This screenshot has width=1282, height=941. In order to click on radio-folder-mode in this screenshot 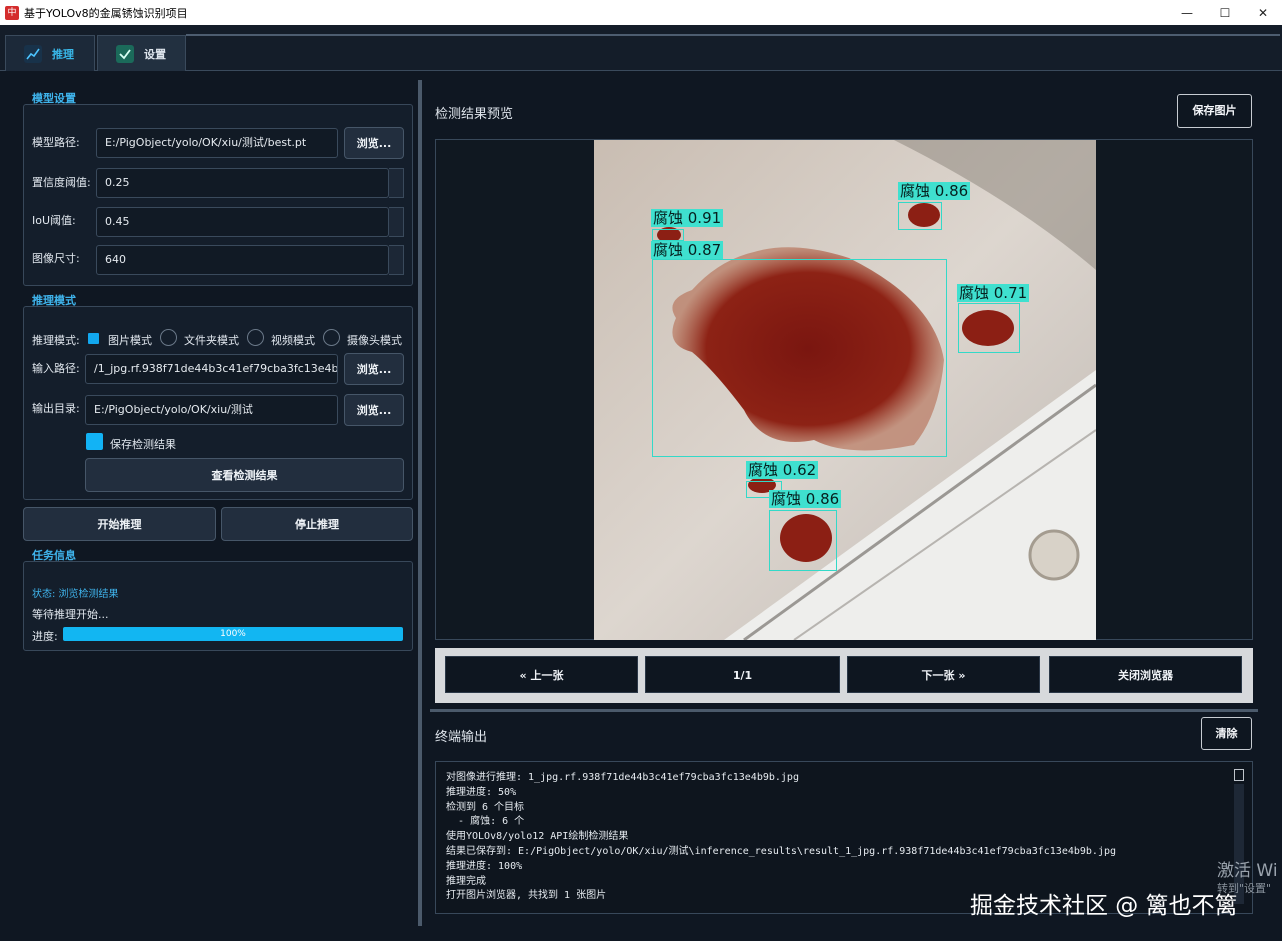, I will do `click(168, 337)`.